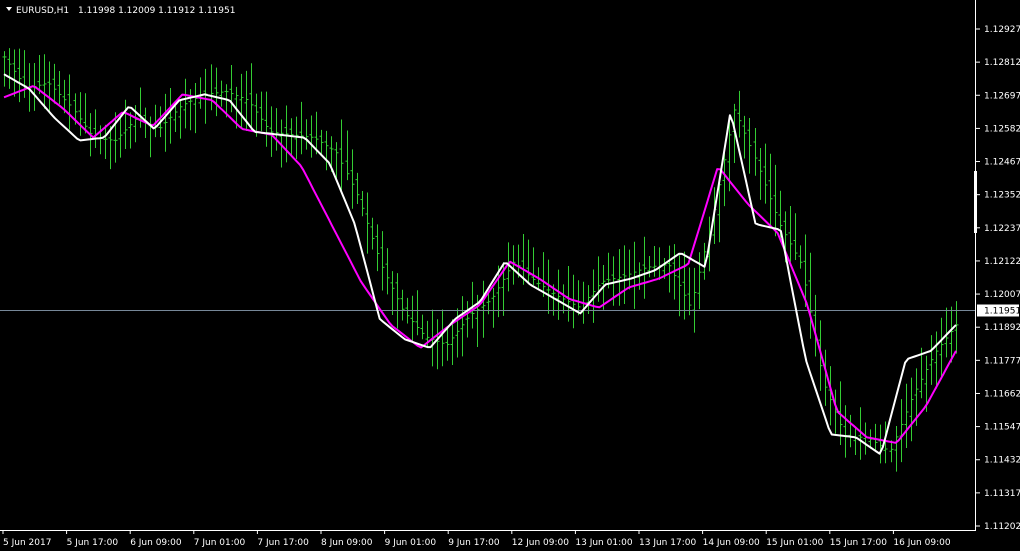 This screenshot has width=1020, height=551. Describe the element at coordinates (603, 543) in the screenshot. I see `time-tick-label: 13 Jun 01:00` at that location.